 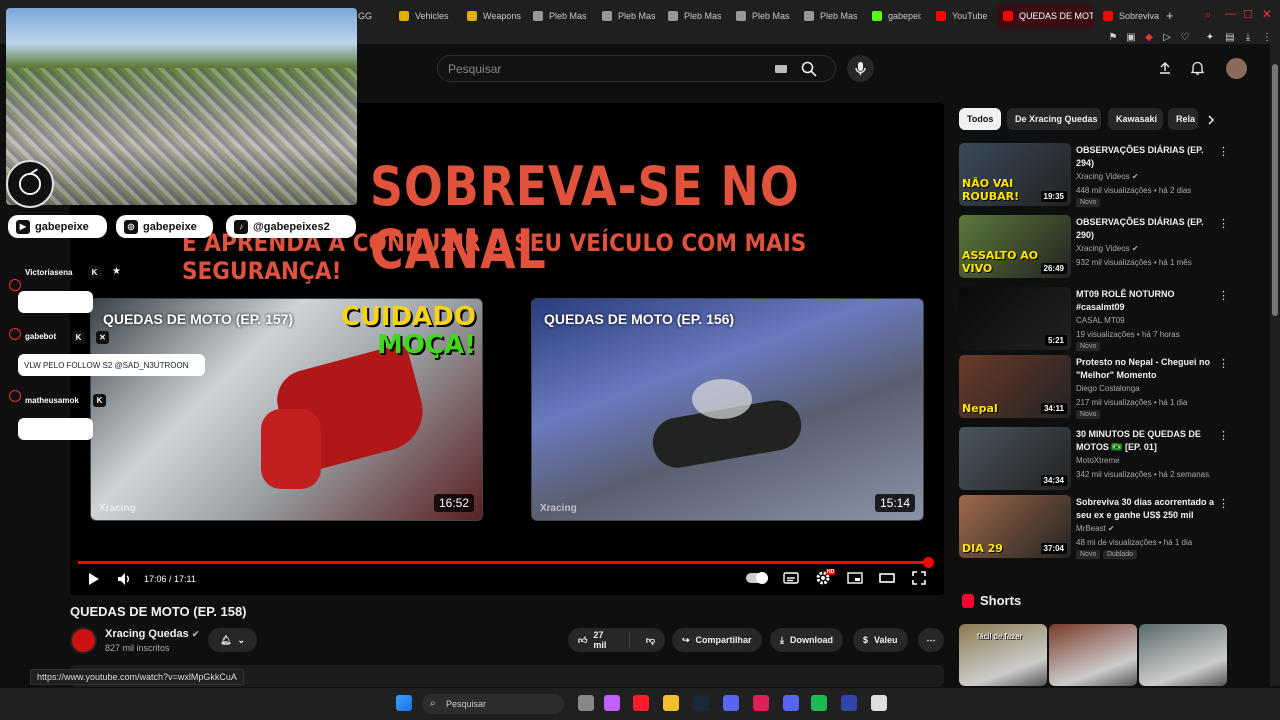 I want to click on notification-bell-button: 🔔︎ ⌄, so click(x=232, y=640).